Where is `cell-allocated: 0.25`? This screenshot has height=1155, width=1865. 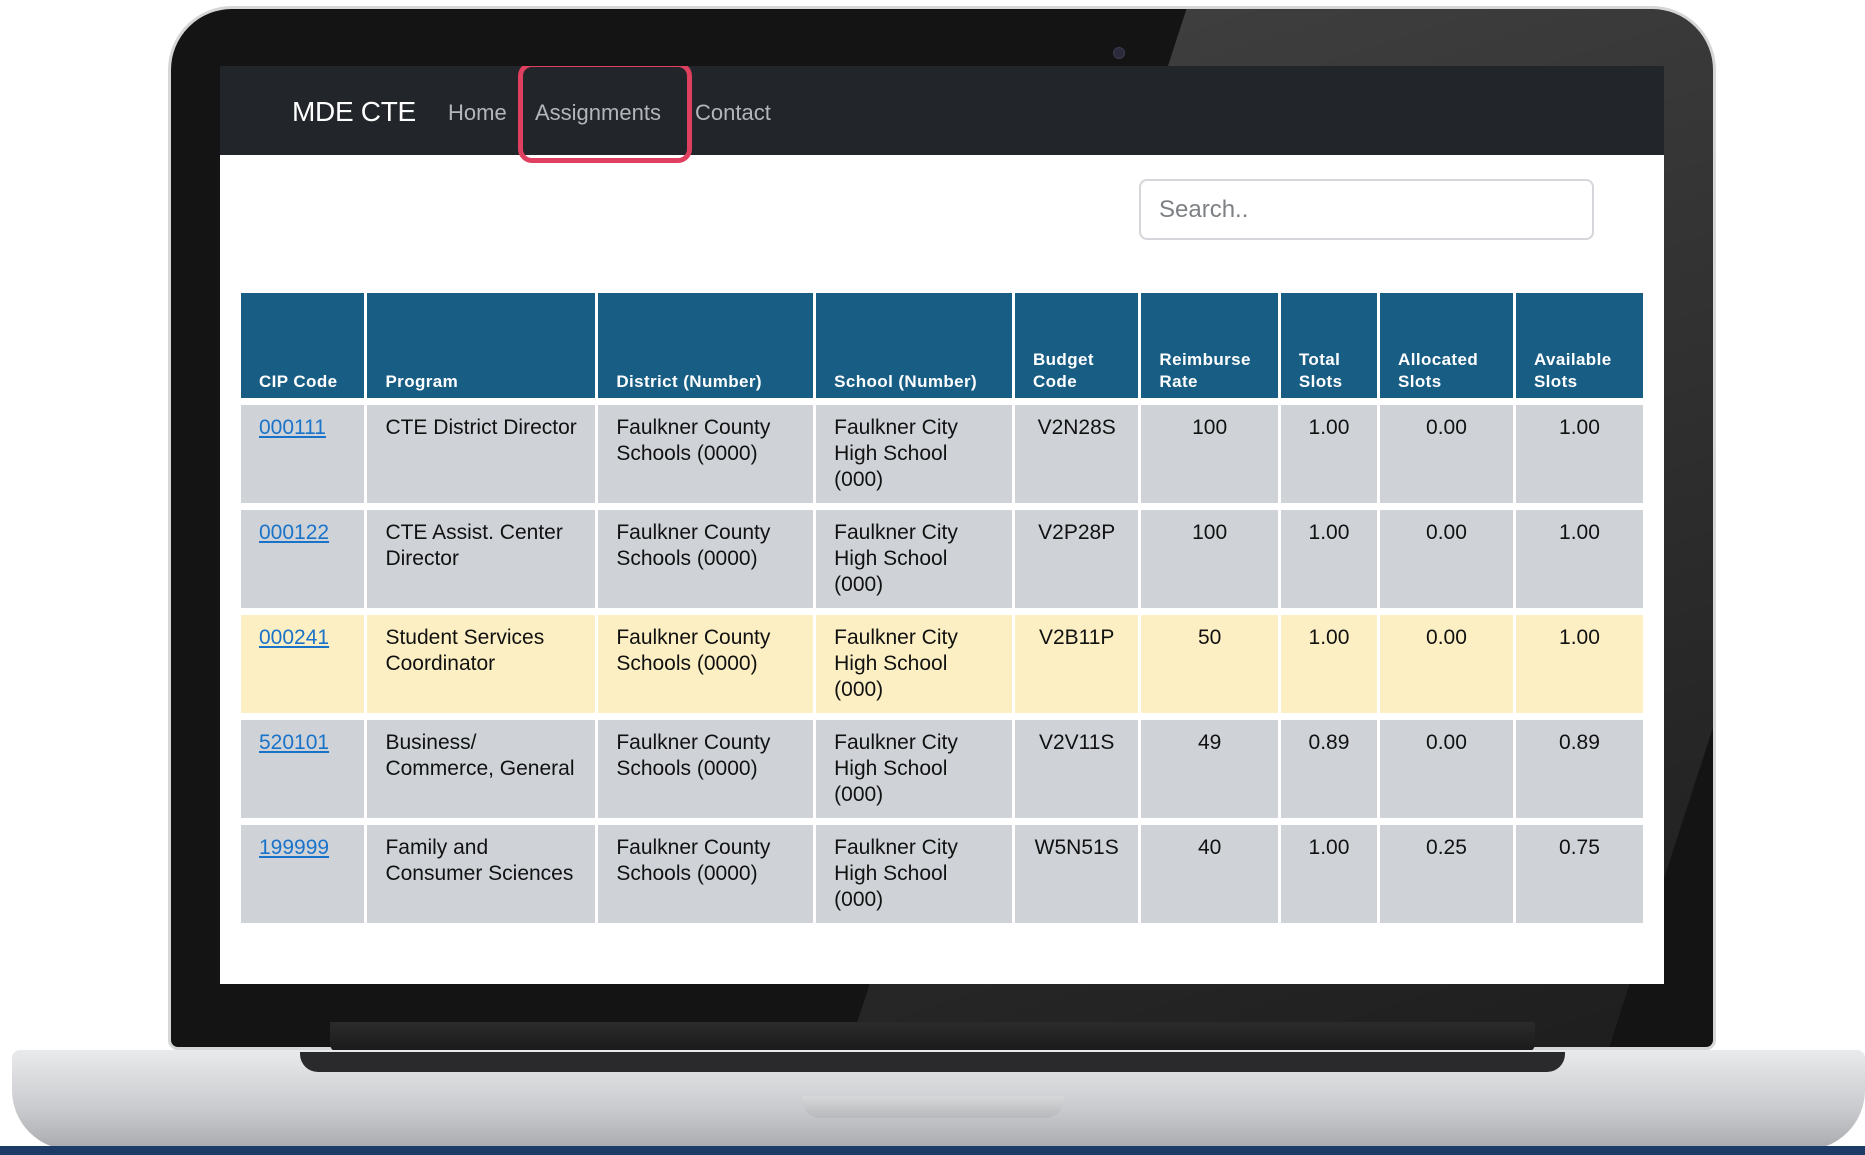
cell-allocated: 0.25 is located at coordinates (1446, 870).